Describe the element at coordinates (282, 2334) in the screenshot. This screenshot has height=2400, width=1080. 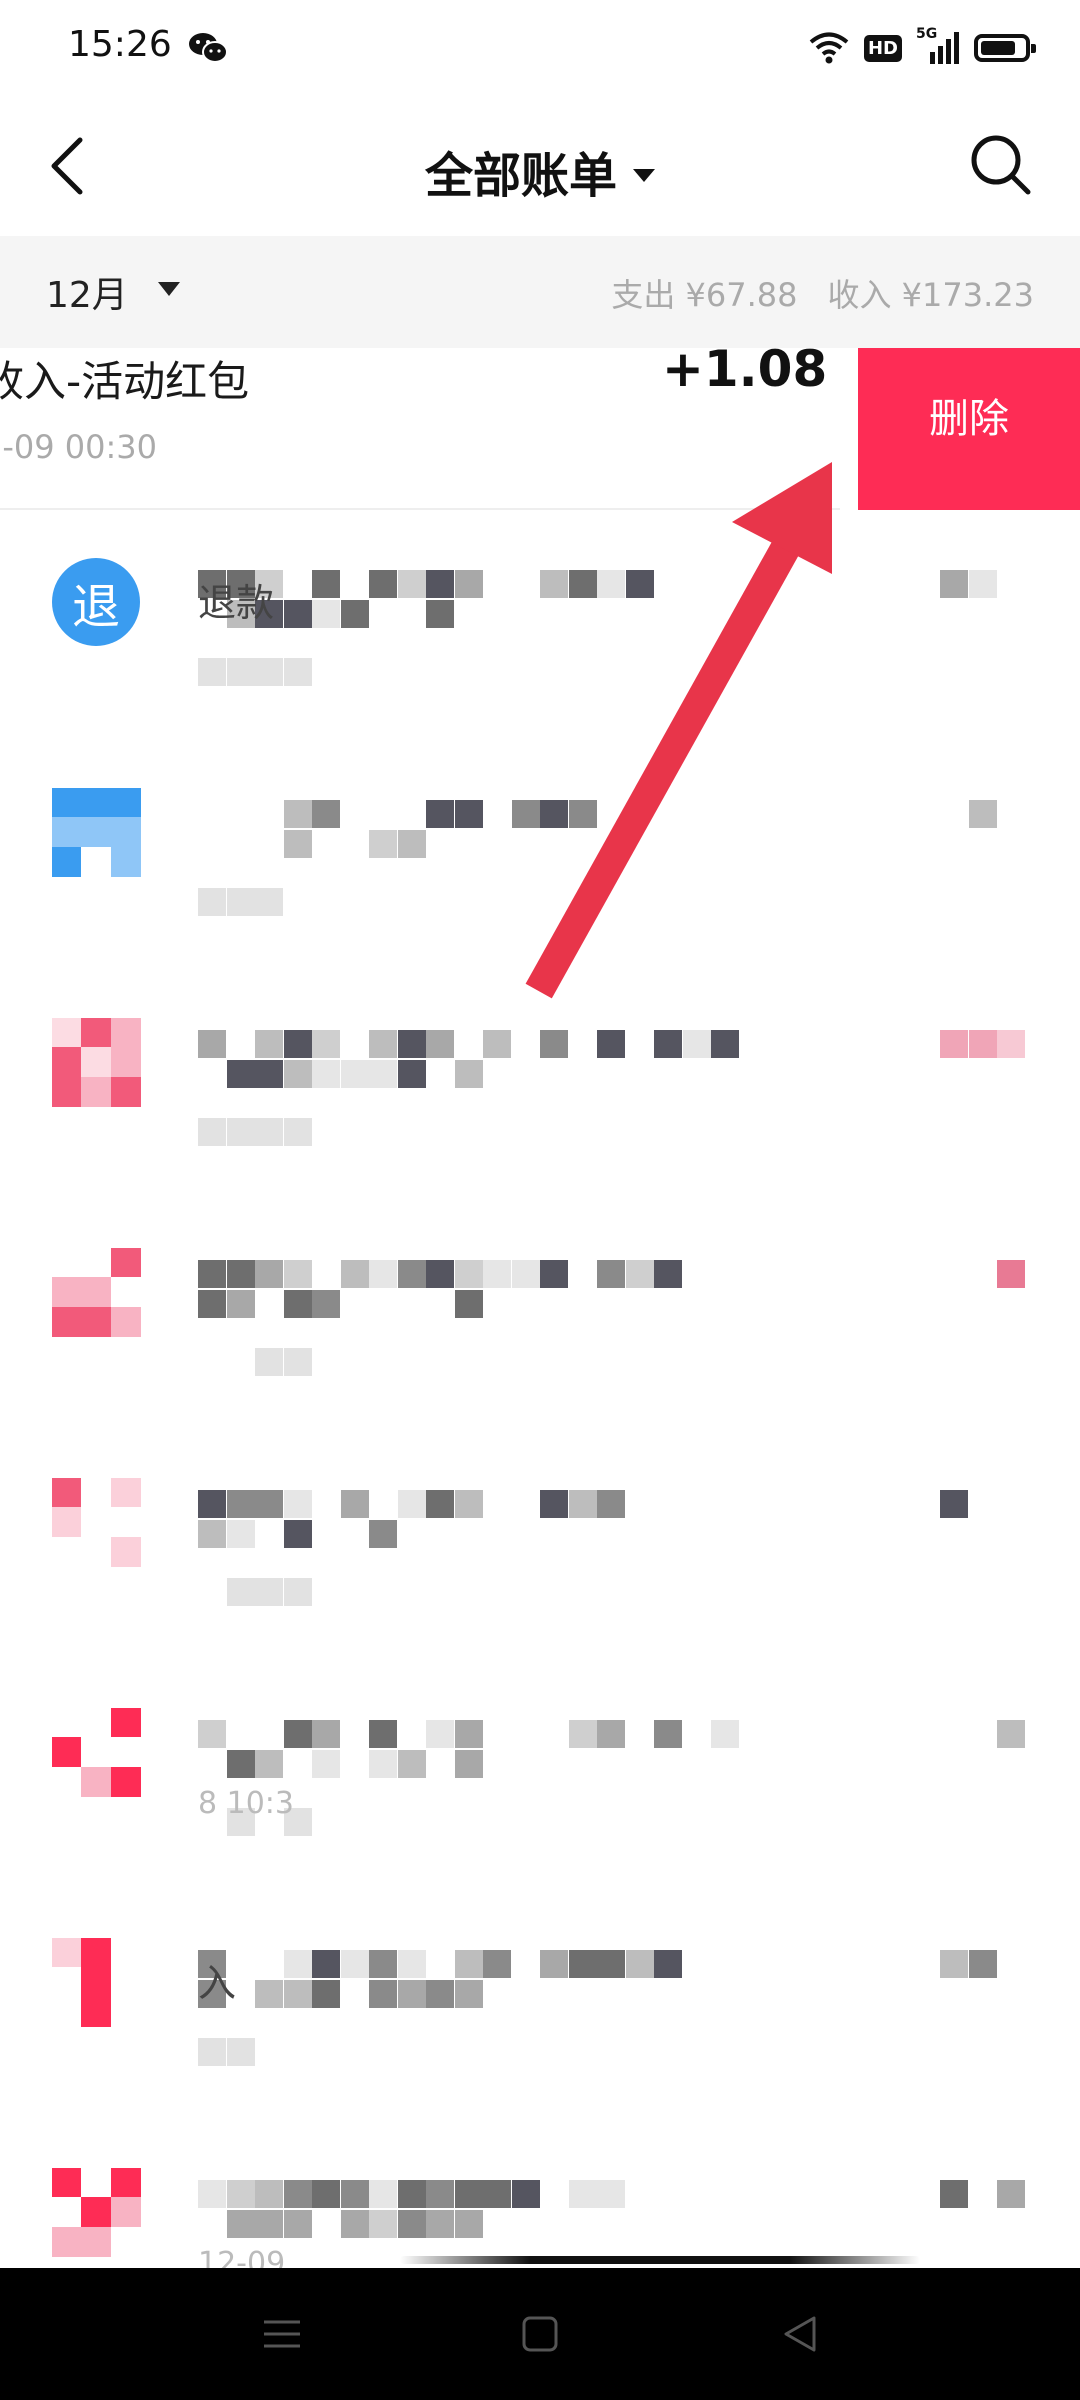
I see `menu-icon` at that location.